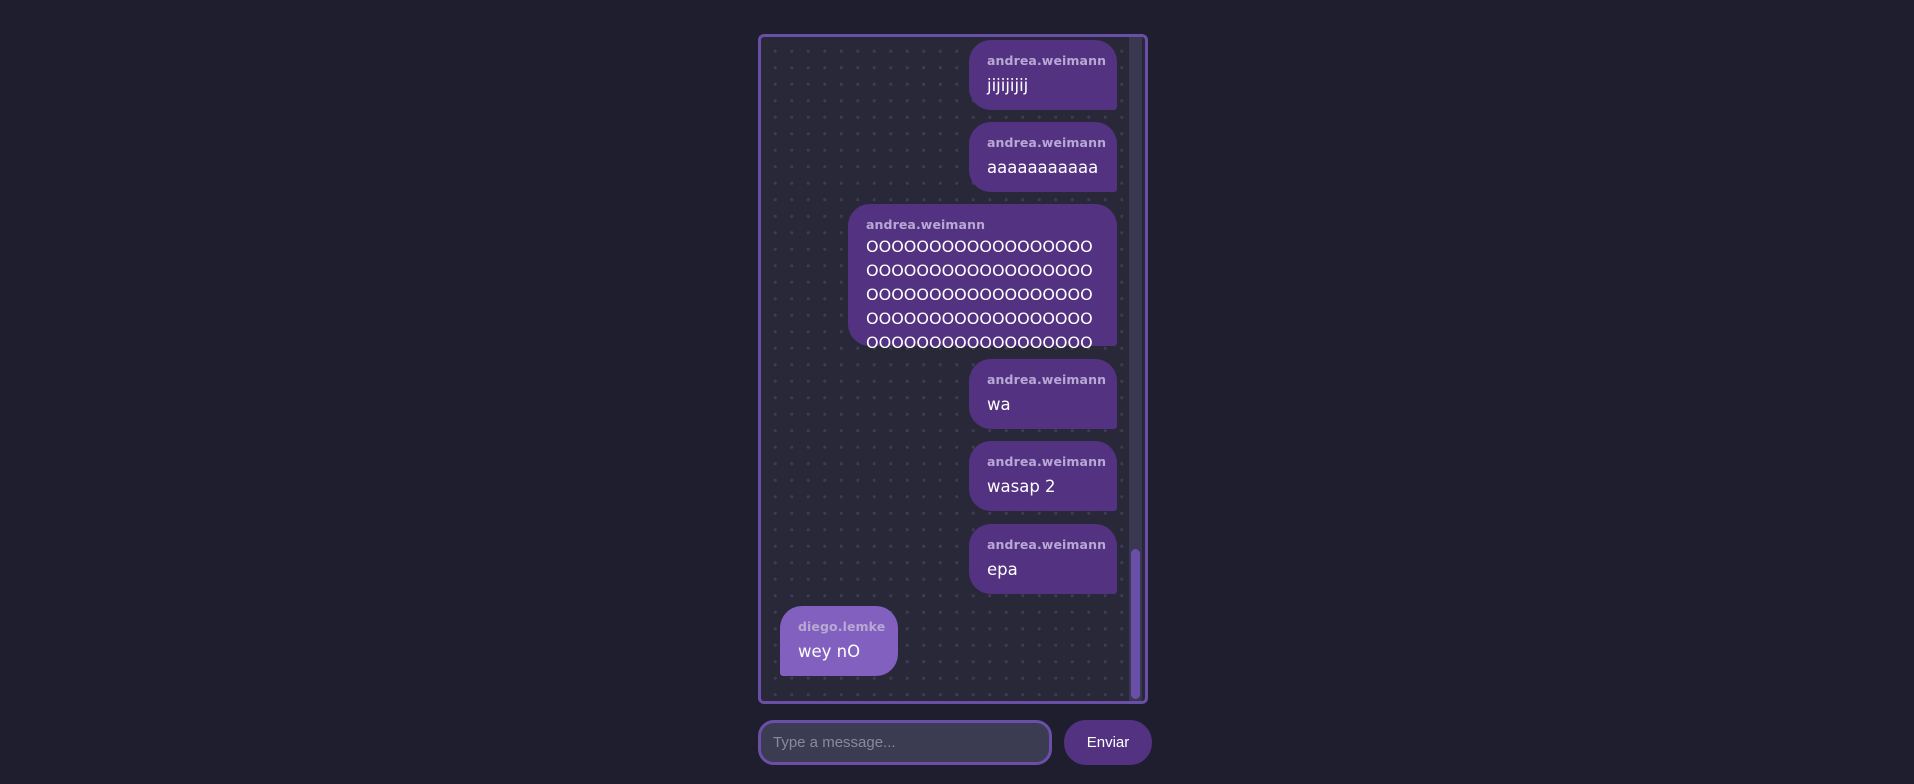  I want to click on message-text: epa, so click(1002, 569).